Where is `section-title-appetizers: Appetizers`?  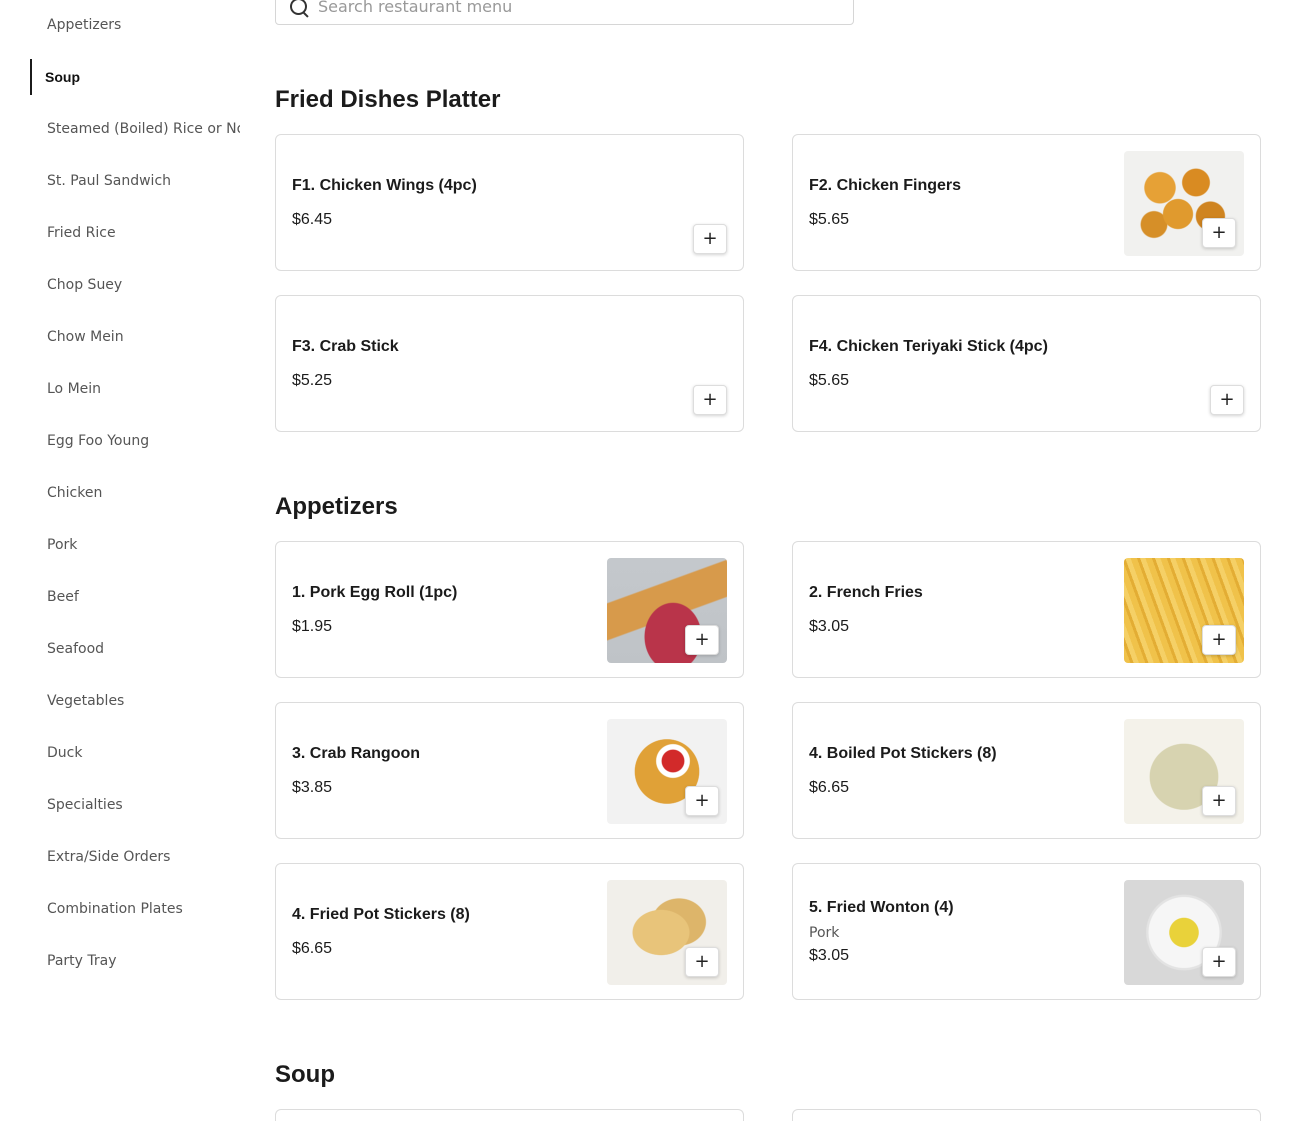
section-title-appetizers: Appetizers is located at coordinates (336, 506).